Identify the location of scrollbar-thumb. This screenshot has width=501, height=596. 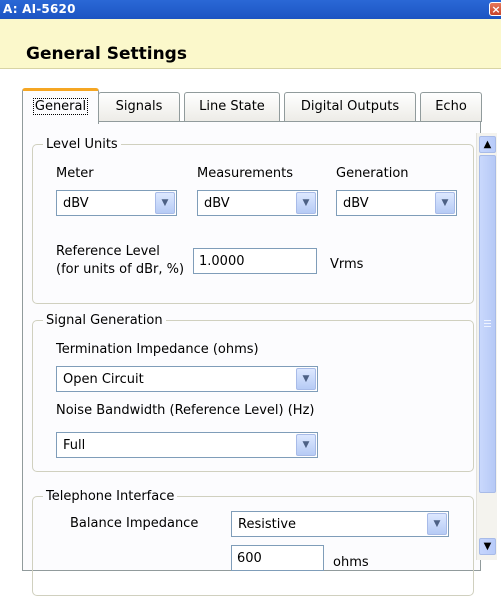
(487, 324).